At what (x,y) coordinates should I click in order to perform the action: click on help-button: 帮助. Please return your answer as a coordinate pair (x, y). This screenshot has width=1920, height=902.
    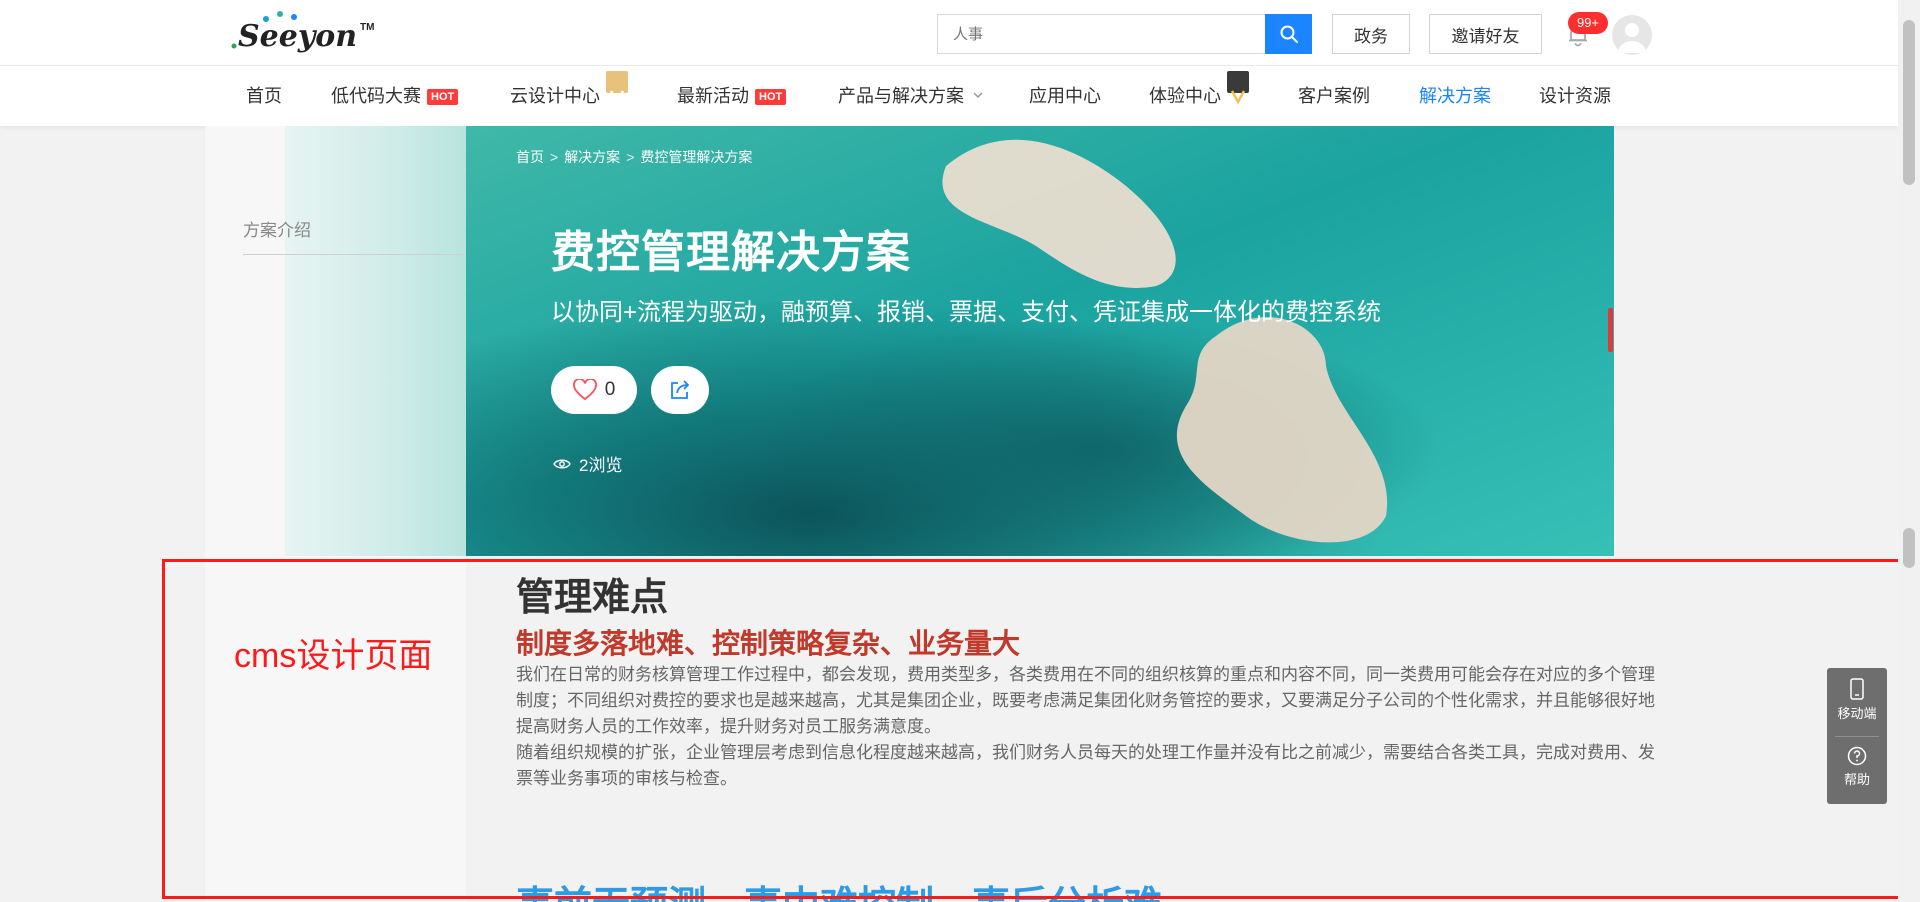
    Looking at the image, I should click on (1857, 767).